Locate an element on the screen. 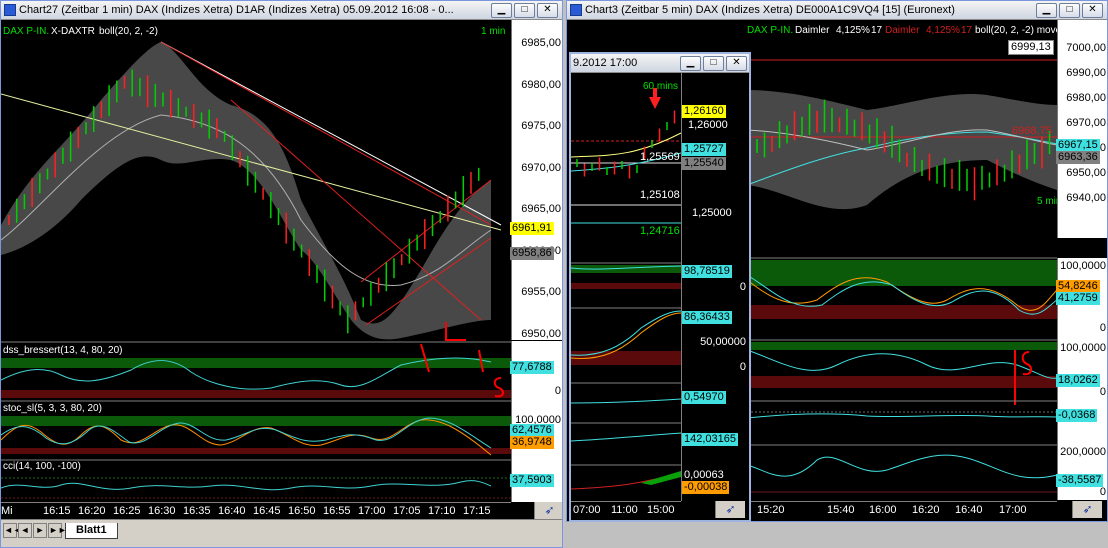 Image resolution: width=1108 pixels, height=548 pixels. time-label: 16:45 is located at coordinates (267, 511).